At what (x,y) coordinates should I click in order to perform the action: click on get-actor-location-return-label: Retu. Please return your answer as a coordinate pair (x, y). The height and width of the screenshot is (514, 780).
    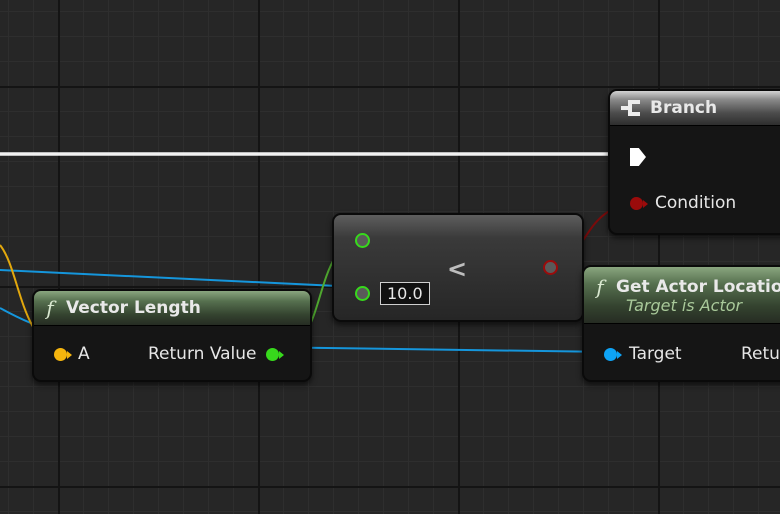
    Looking at the image, I should click on (760, 354).